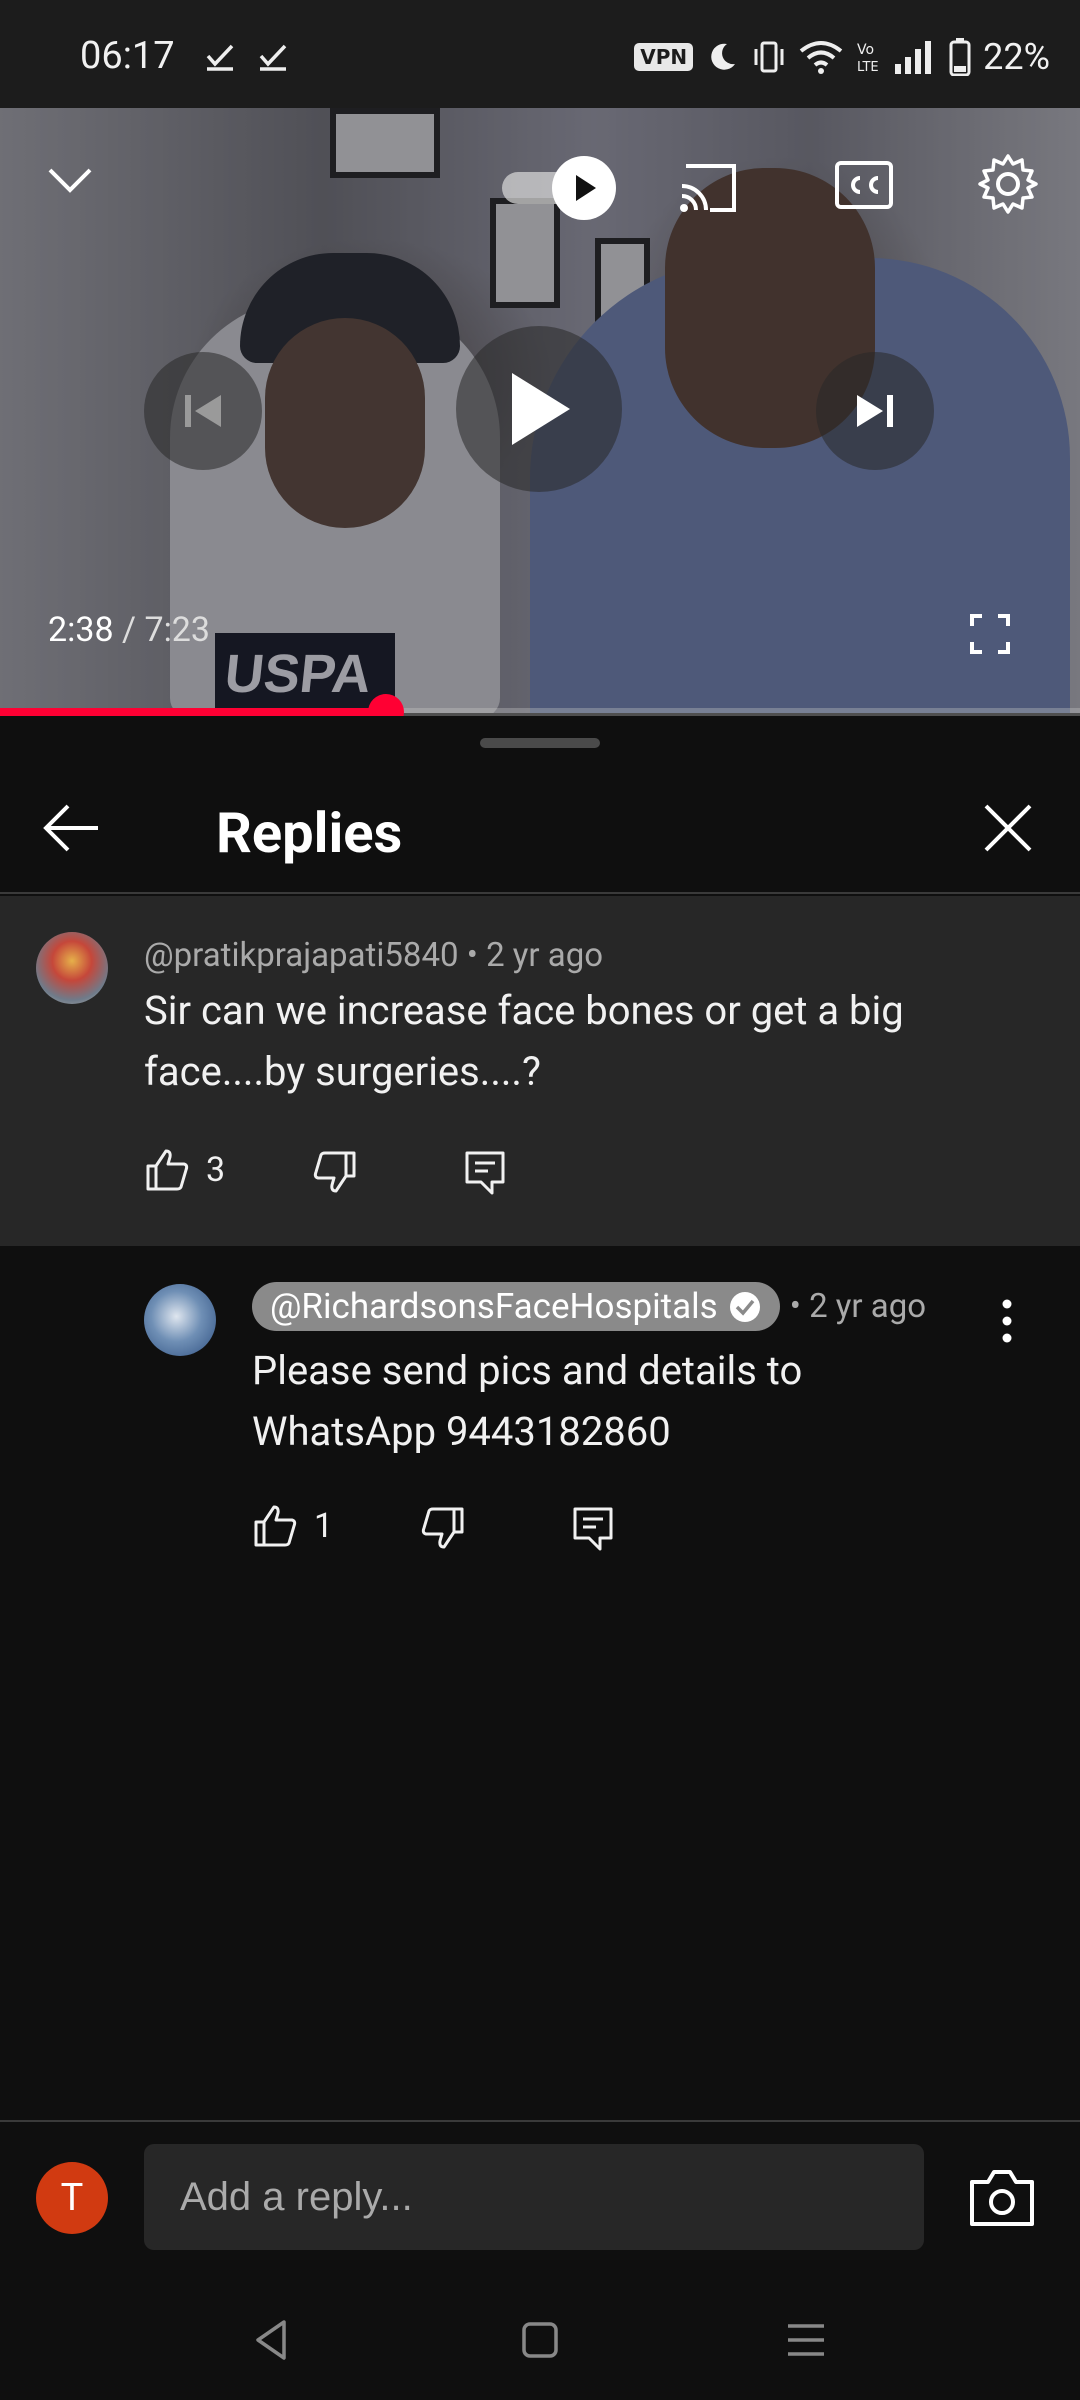 The width and height of the screenshot is (1080, 2400). What do you see at coordinates (127, 56) in the screenshot?
I see `status-time: 06:17` at bounding box center [127, 56].